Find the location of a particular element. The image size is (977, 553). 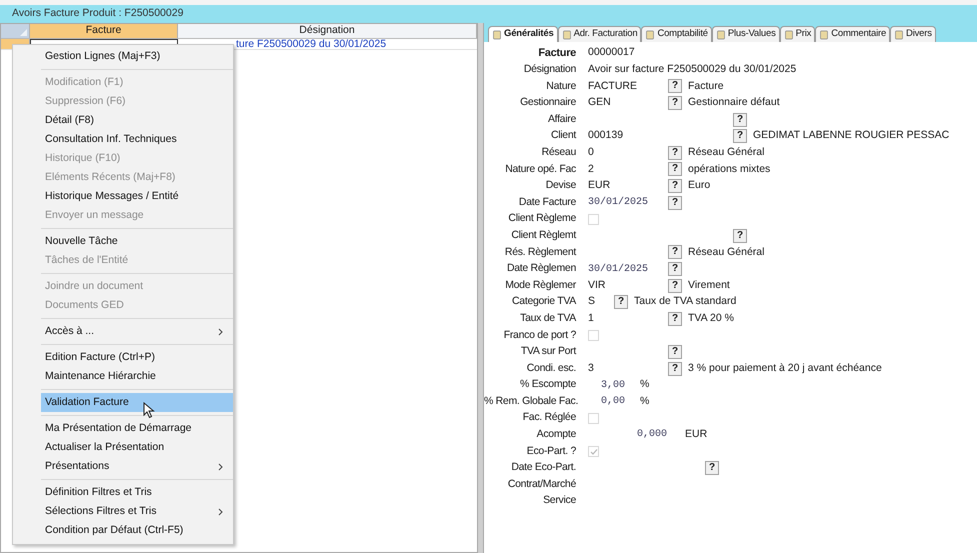

field-description: TVA 20 % is located at coordinates (711, 318).